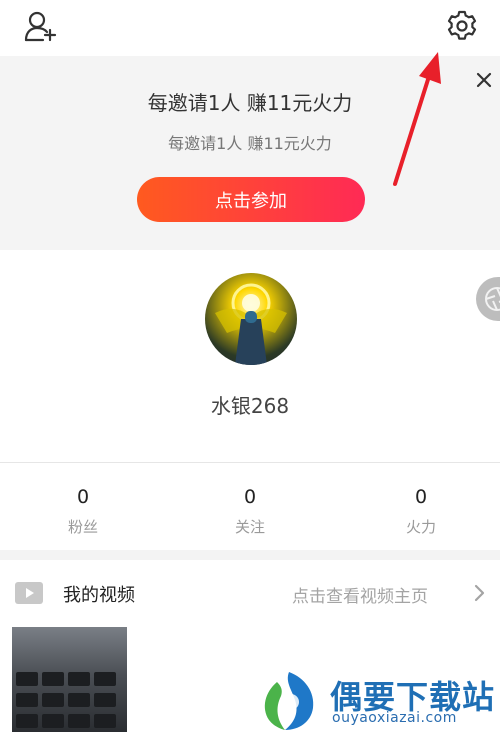 This screenshot has width=500, height=732. I want to click on side-float-button, so click(488, 299).